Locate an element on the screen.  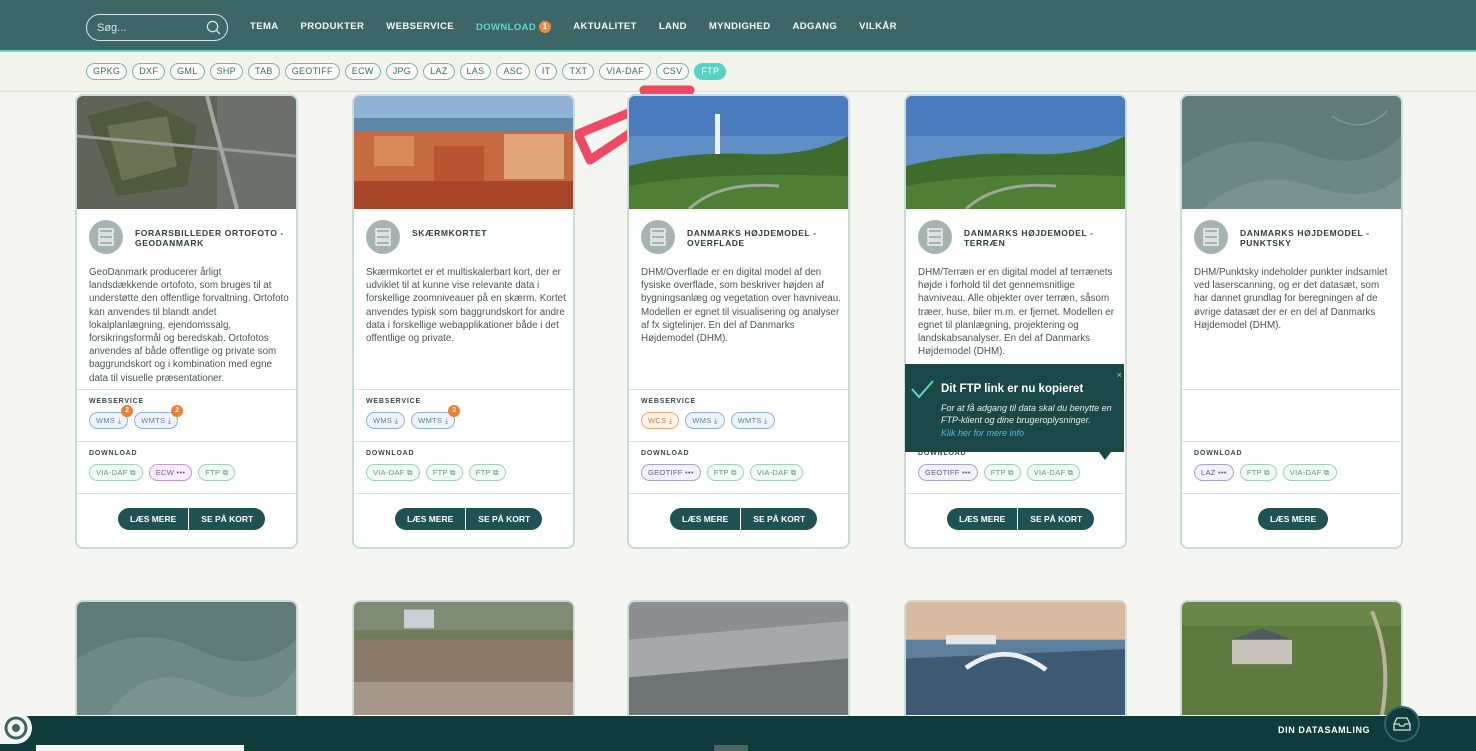
toast-info-link: Klik her for mere info is located at coordinates (982, 433).